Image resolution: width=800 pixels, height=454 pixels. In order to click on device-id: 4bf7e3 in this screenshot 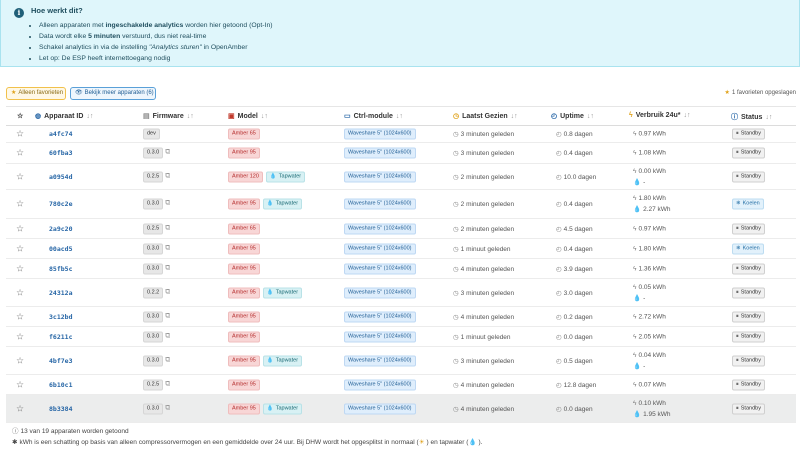, I will do `click(60, 361)`.